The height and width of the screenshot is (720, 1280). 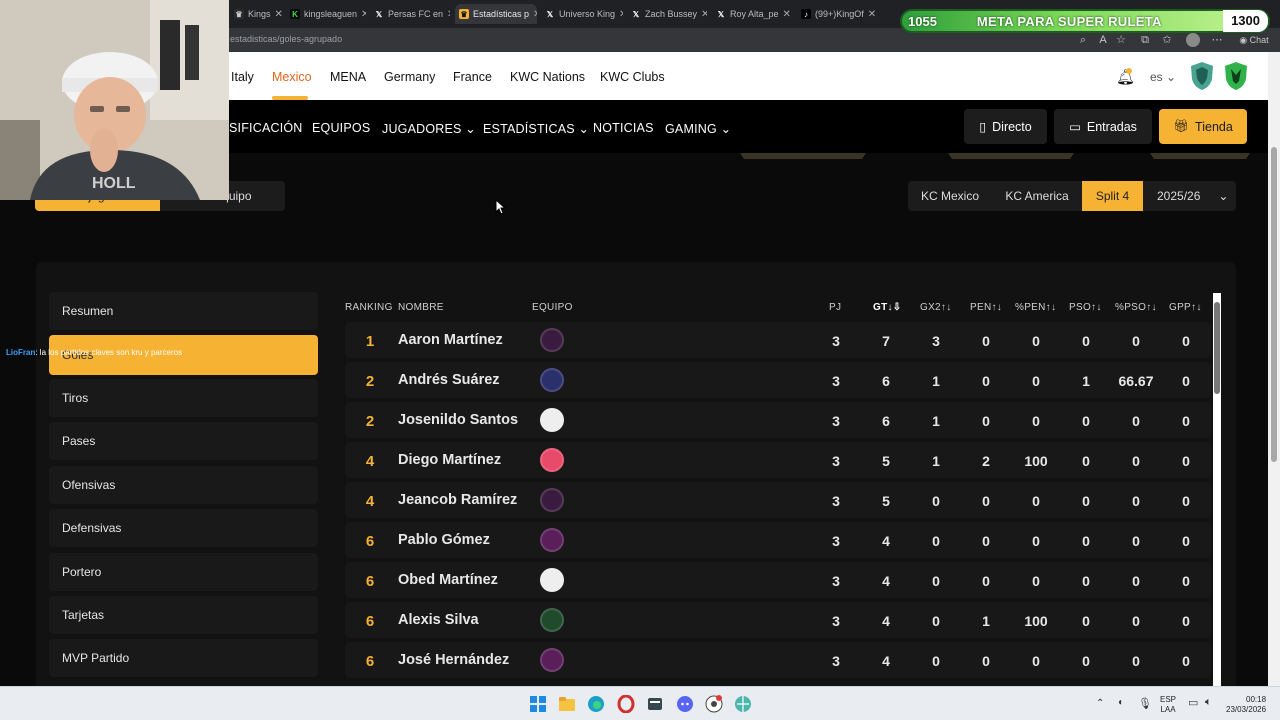 I want to click on tray-app-icon: ◖, so click(x=1120, y=702).